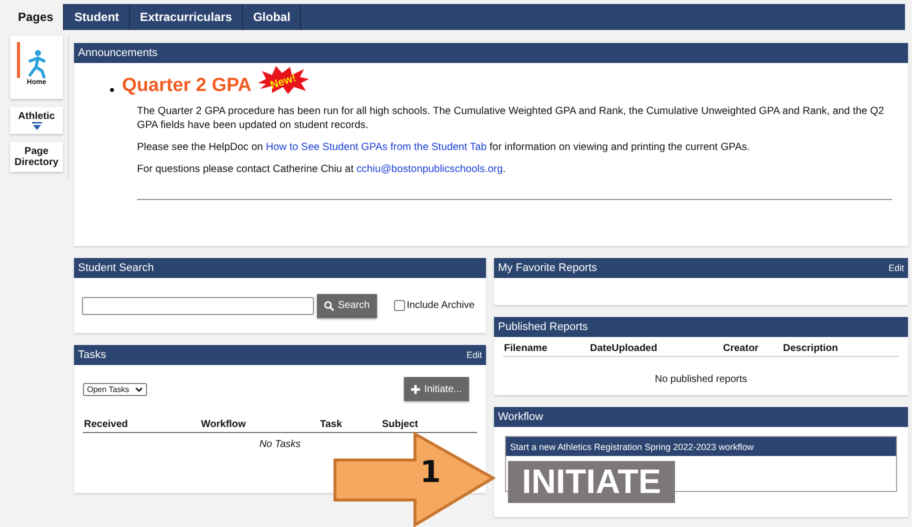  What do you see at coordinates (187, 86) in the screenshot?
I see `announcement-headline: Quarter 2 GPA` at bounding box center [187, 86].